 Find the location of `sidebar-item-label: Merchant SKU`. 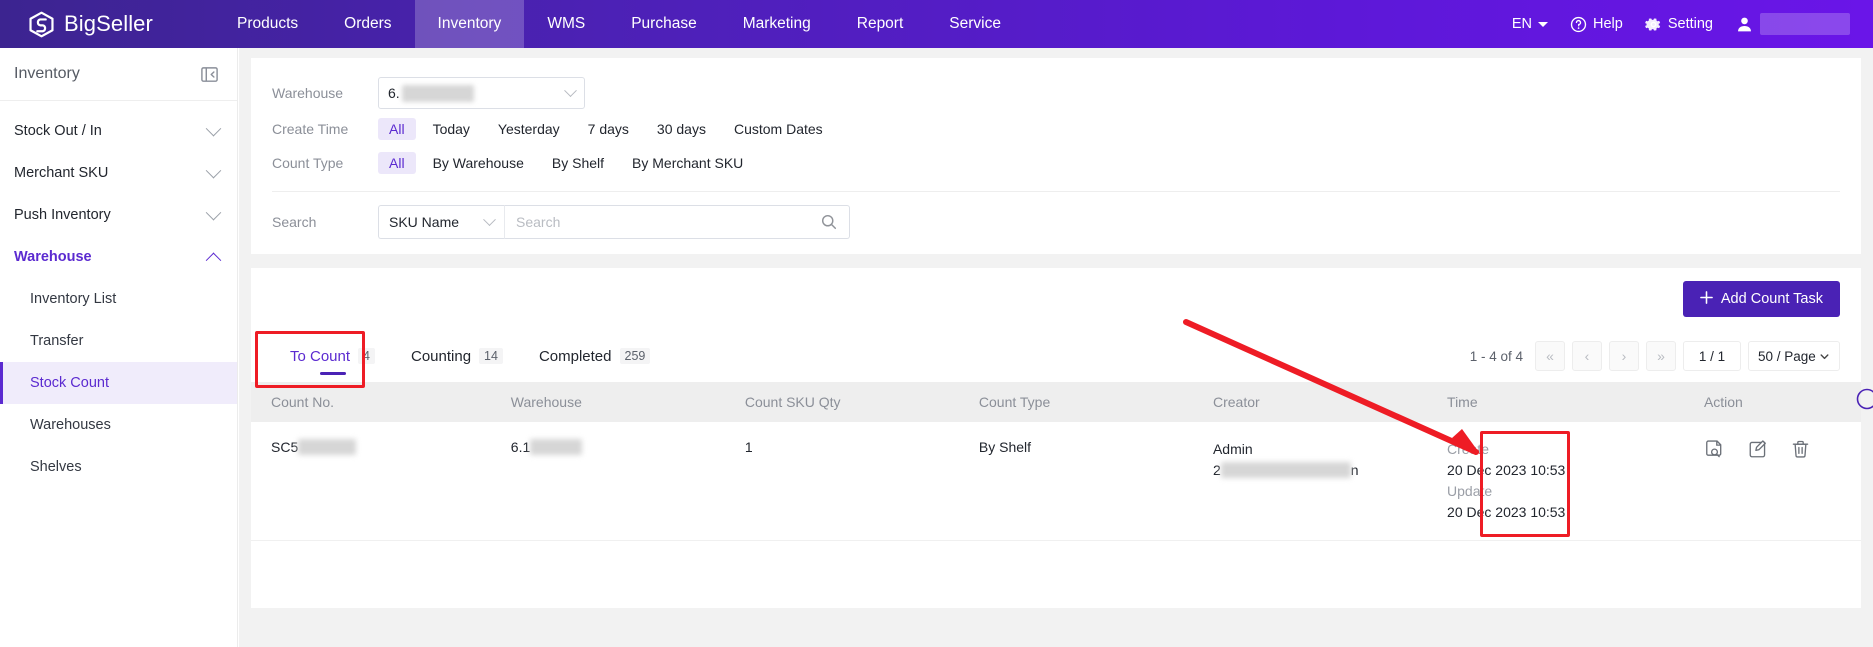

sidebar-item-label: Merchant SKU is located at coordinates (61, 173).